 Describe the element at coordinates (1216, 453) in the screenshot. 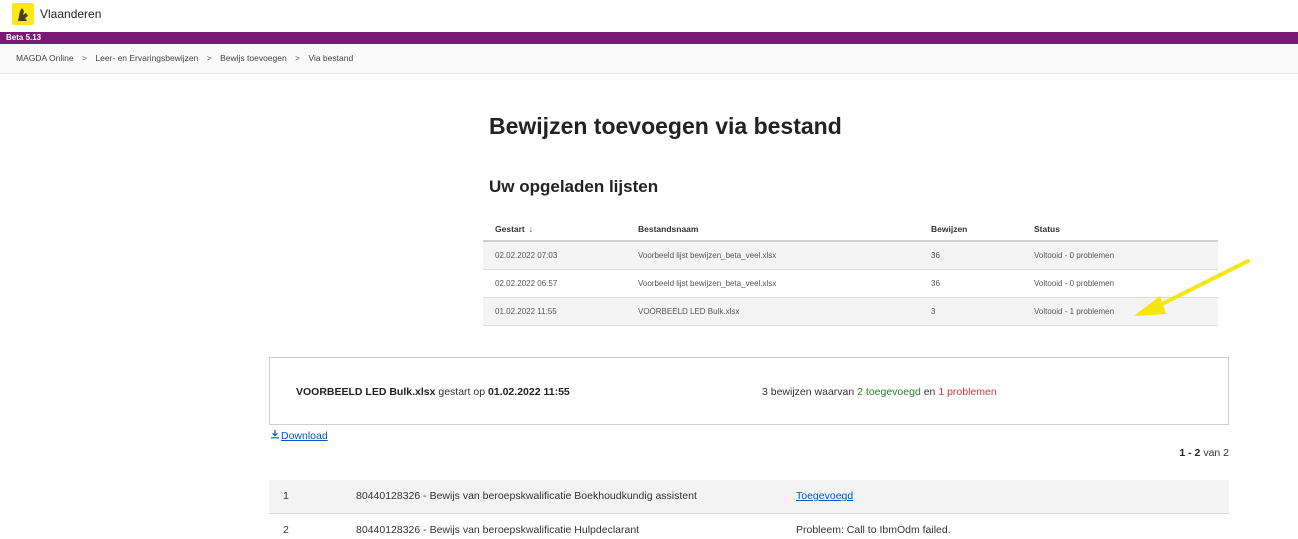

I see `pagination-total: van 2` at that location.